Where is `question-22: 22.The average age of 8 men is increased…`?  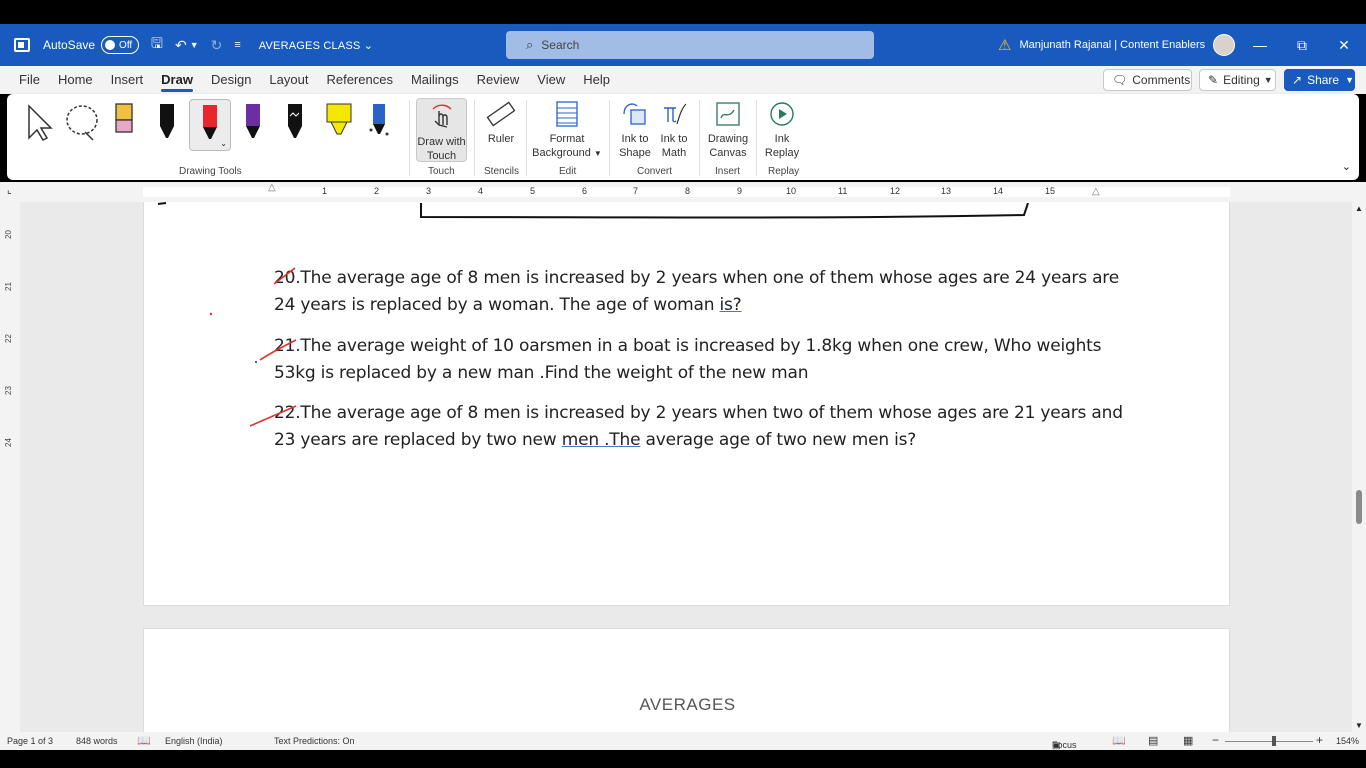
question-22: 22.The average age of 8 men is increased… is located at coordinates (698, 427).